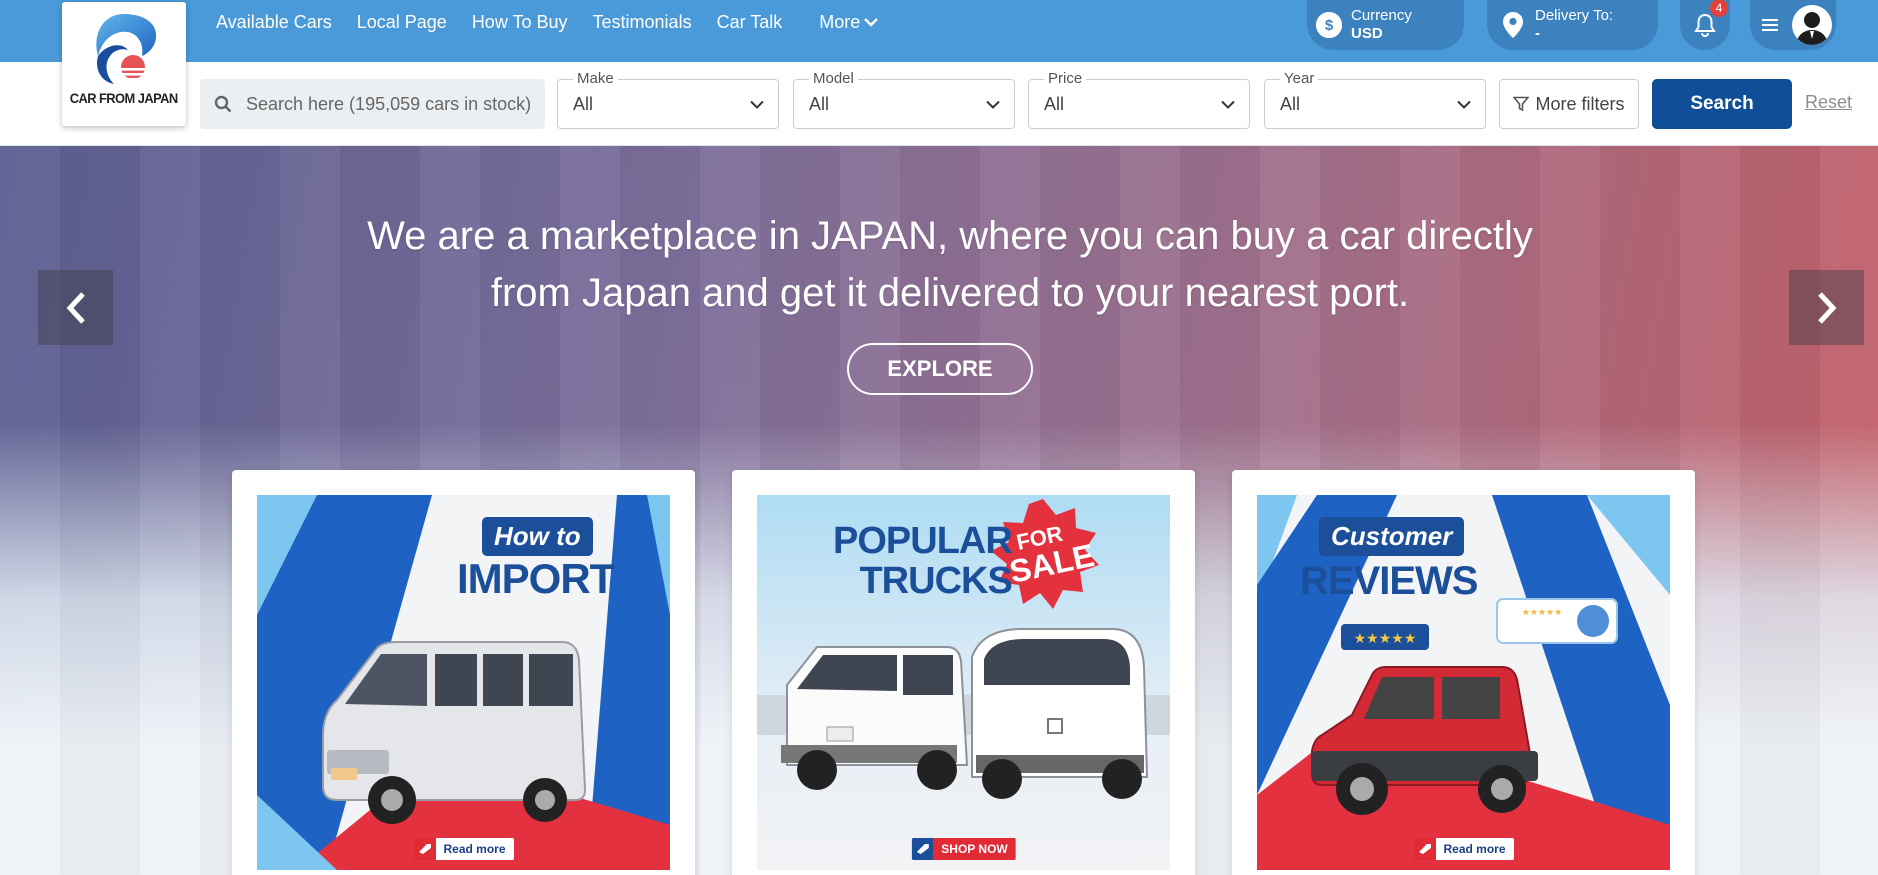 This screenshot has height=875, width=1878. What do you see at coordinates (1770, 25) in the screenshot?
I see `hamburger-menu-icon` at bounding box center [1770, 25].